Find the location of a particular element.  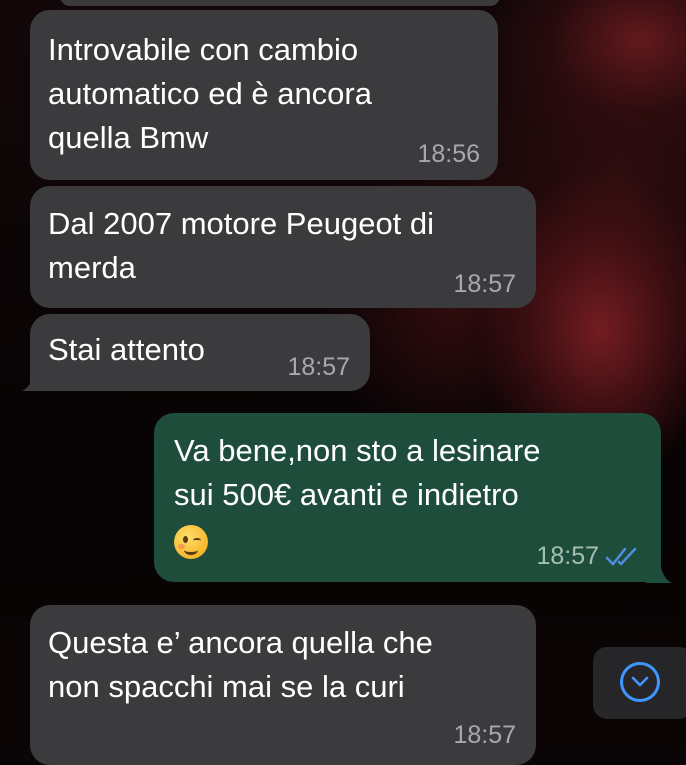

chevron-down-circle-icon is located at coordinates (640, 682).